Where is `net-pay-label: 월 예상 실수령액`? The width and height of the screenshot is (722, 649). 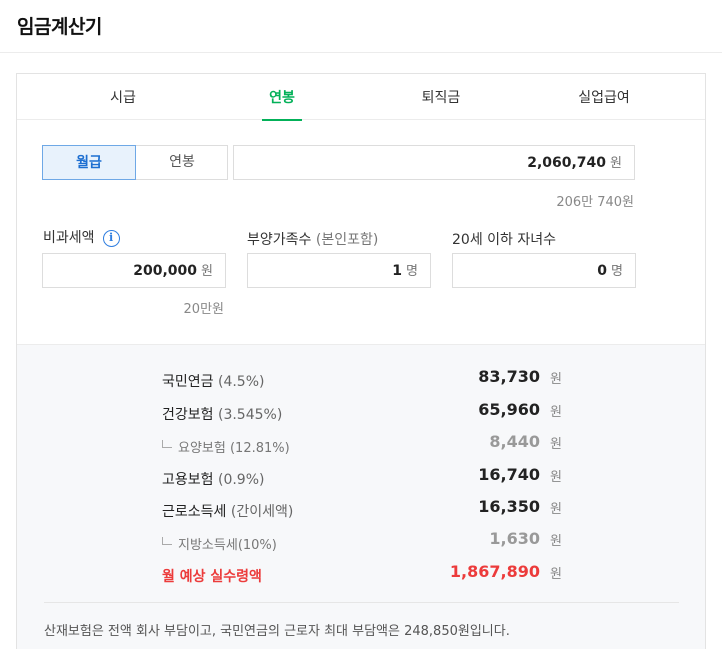
net-pay-label: 월 예상 실수령액 is located at coordinates (212, 577).